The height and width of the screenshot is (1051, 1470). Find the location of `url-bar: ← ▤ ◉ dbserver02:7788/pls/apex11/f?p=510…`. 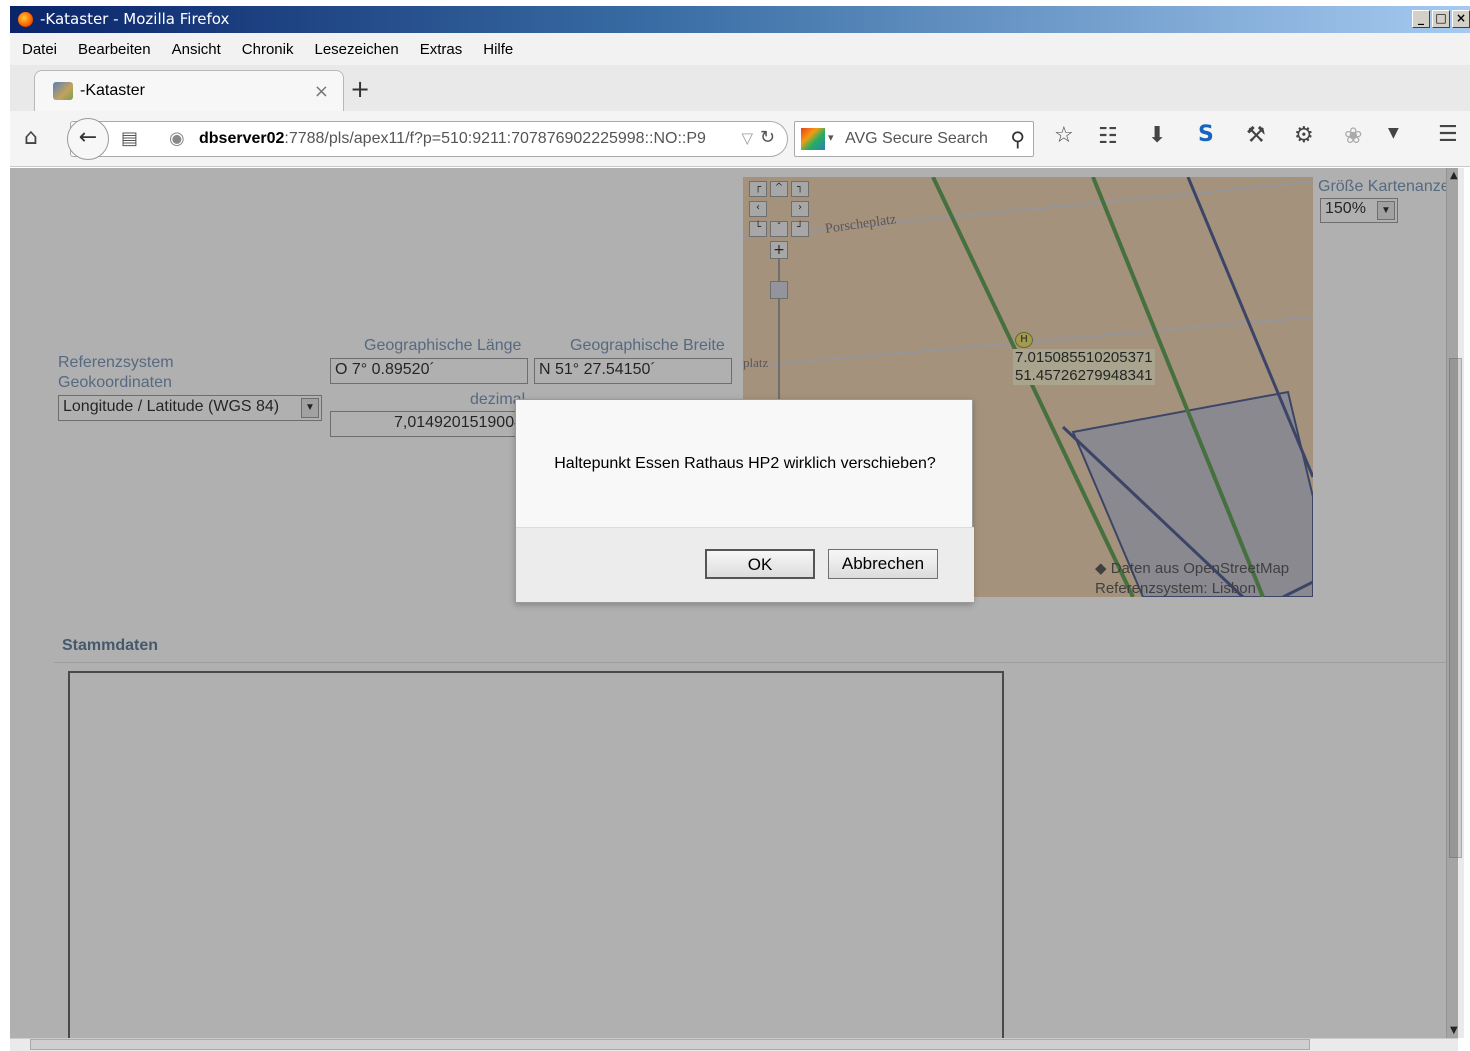

url-bar: ← ▤ ◉ dbserver02:7788/pls/apex11/f?p=510… is located at coordinates (427, 139).